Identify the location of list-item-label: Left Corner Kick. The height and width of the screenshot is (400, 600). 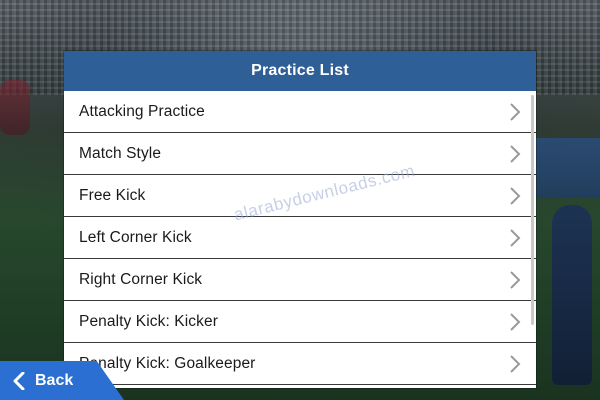
(135, 237).